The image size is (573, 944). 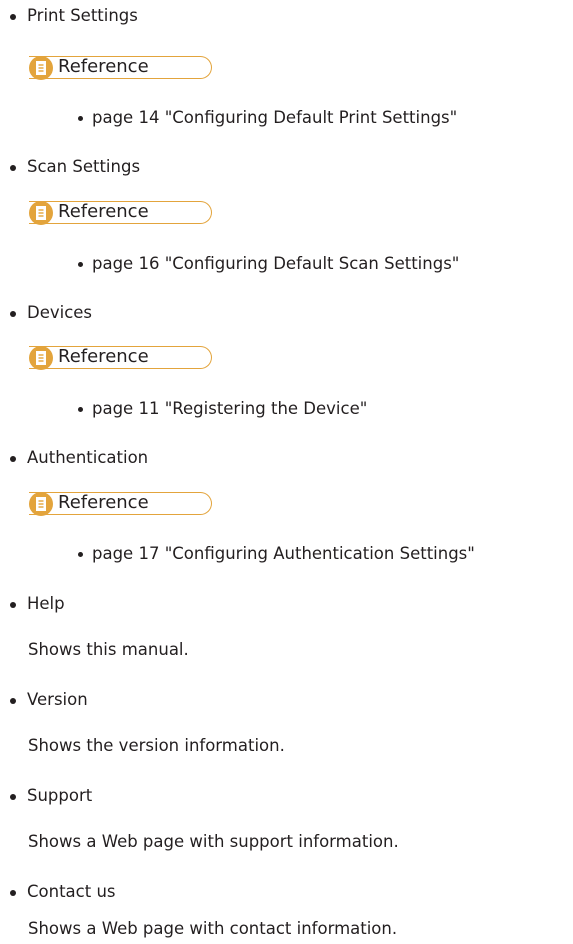 I want to click on item-label: Version, so click(x=57, y=699).